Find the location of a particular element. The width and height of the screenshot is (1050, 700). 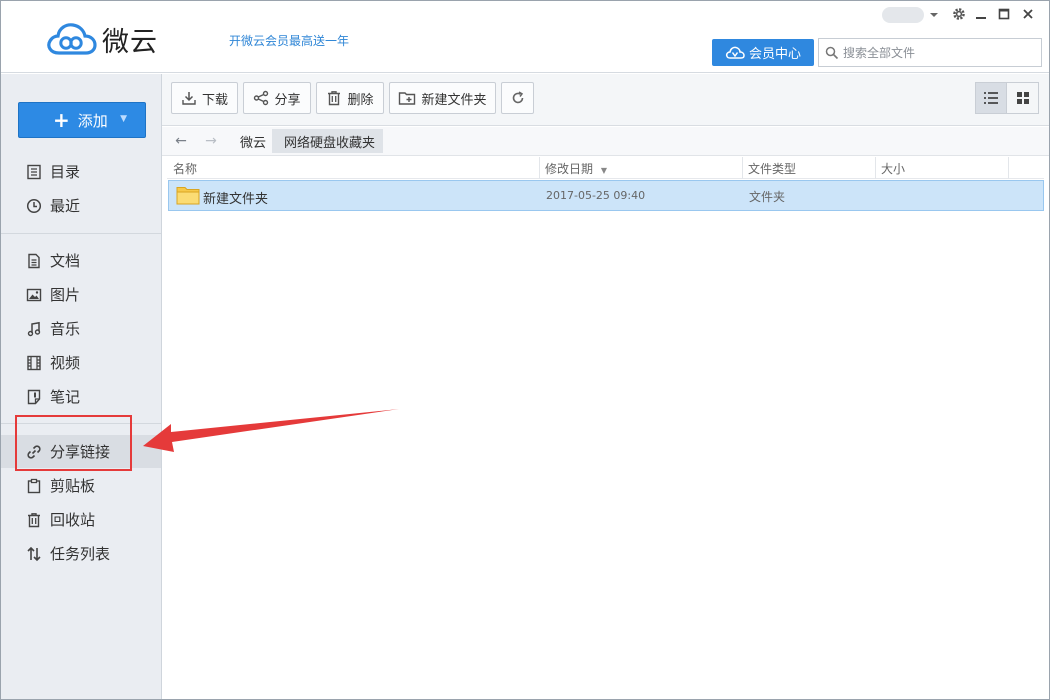

sidebar-item-label: 图片 is located at coordinates (65, 295).